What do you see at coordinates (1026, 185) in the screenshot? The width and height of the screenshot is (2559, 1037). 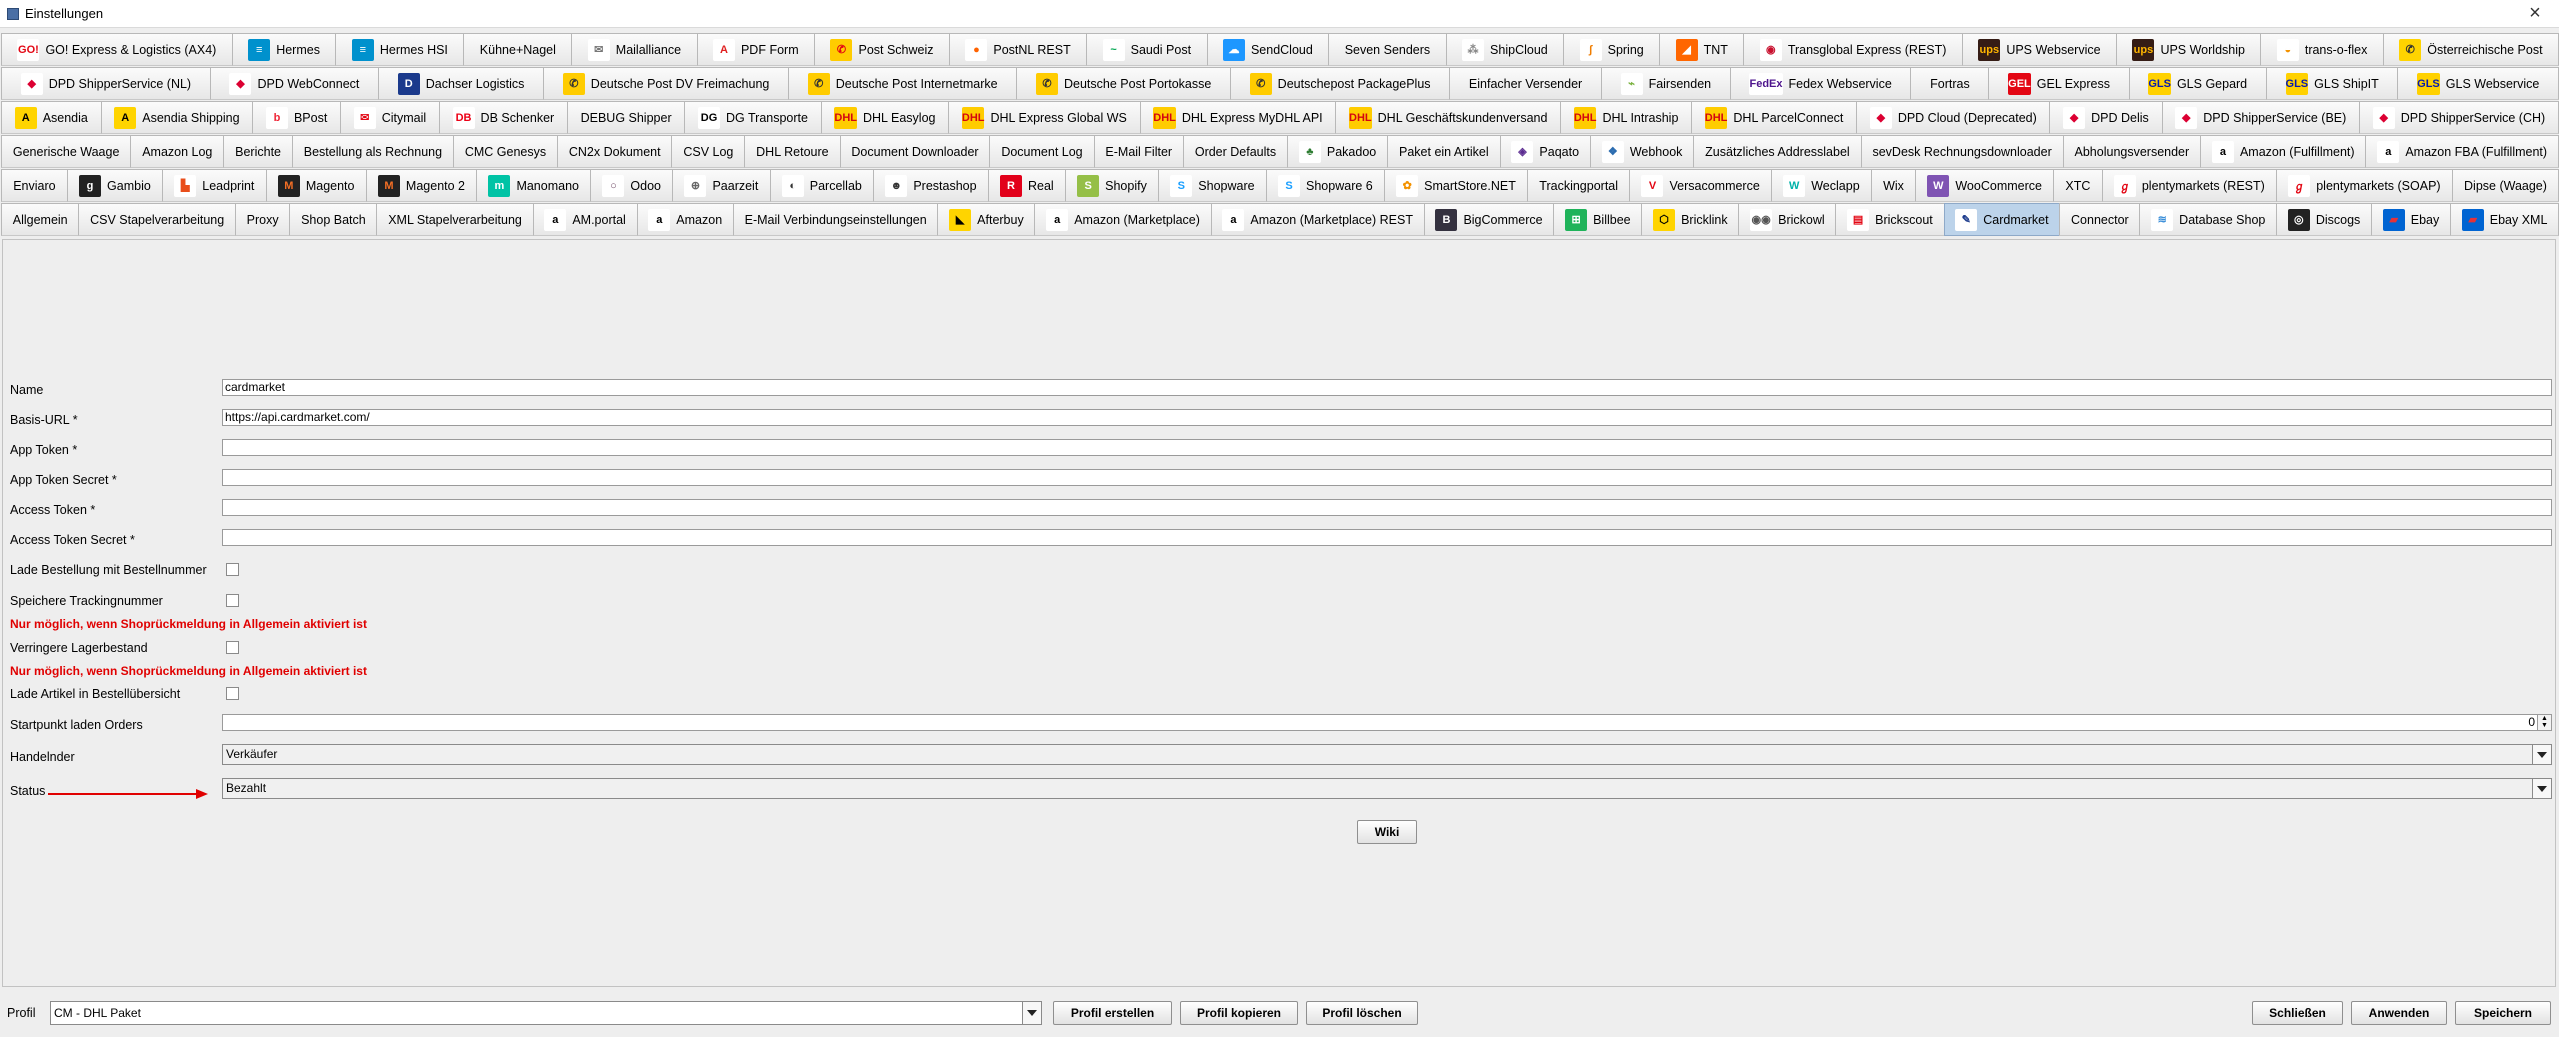 I see `tab-real: R Real` at bounding box center [1026, 185].